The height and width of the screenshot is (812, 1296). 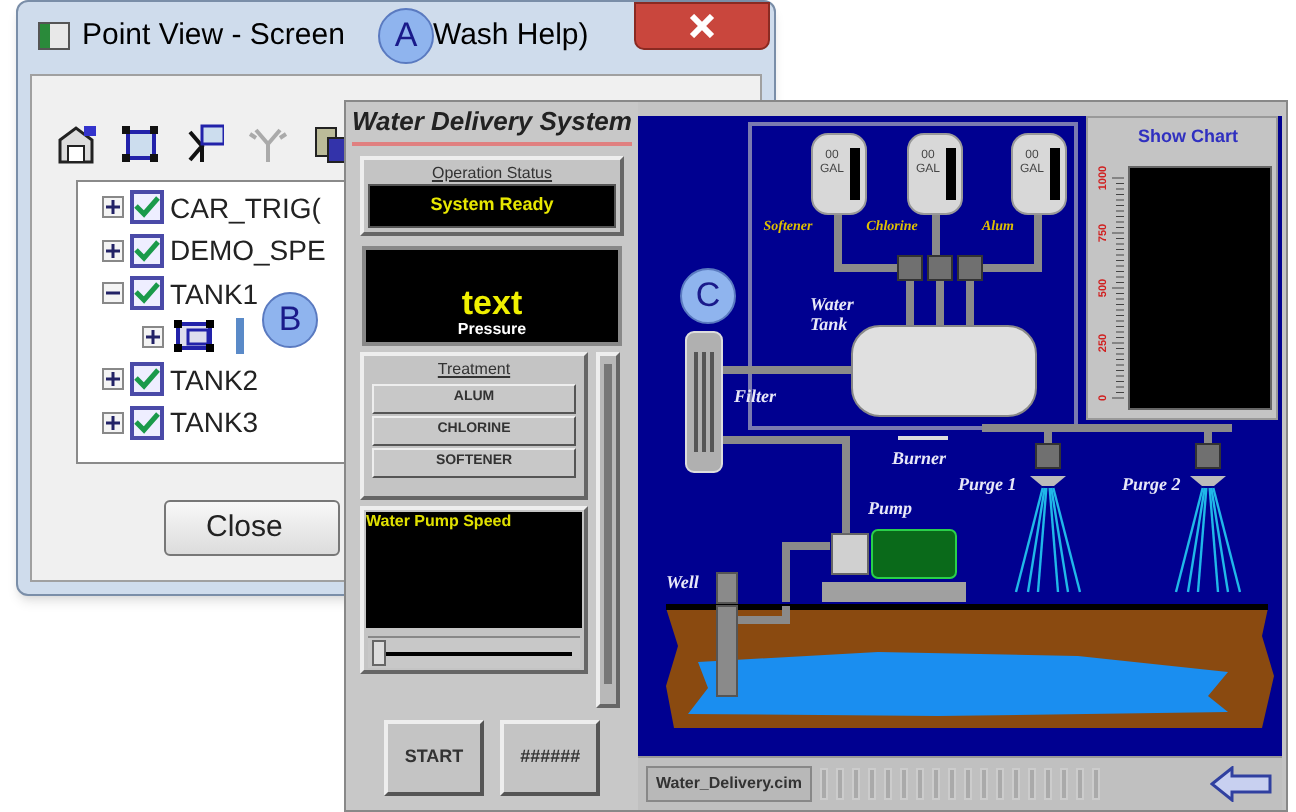 I want to click on burner-line, so click(x=923, y=438).